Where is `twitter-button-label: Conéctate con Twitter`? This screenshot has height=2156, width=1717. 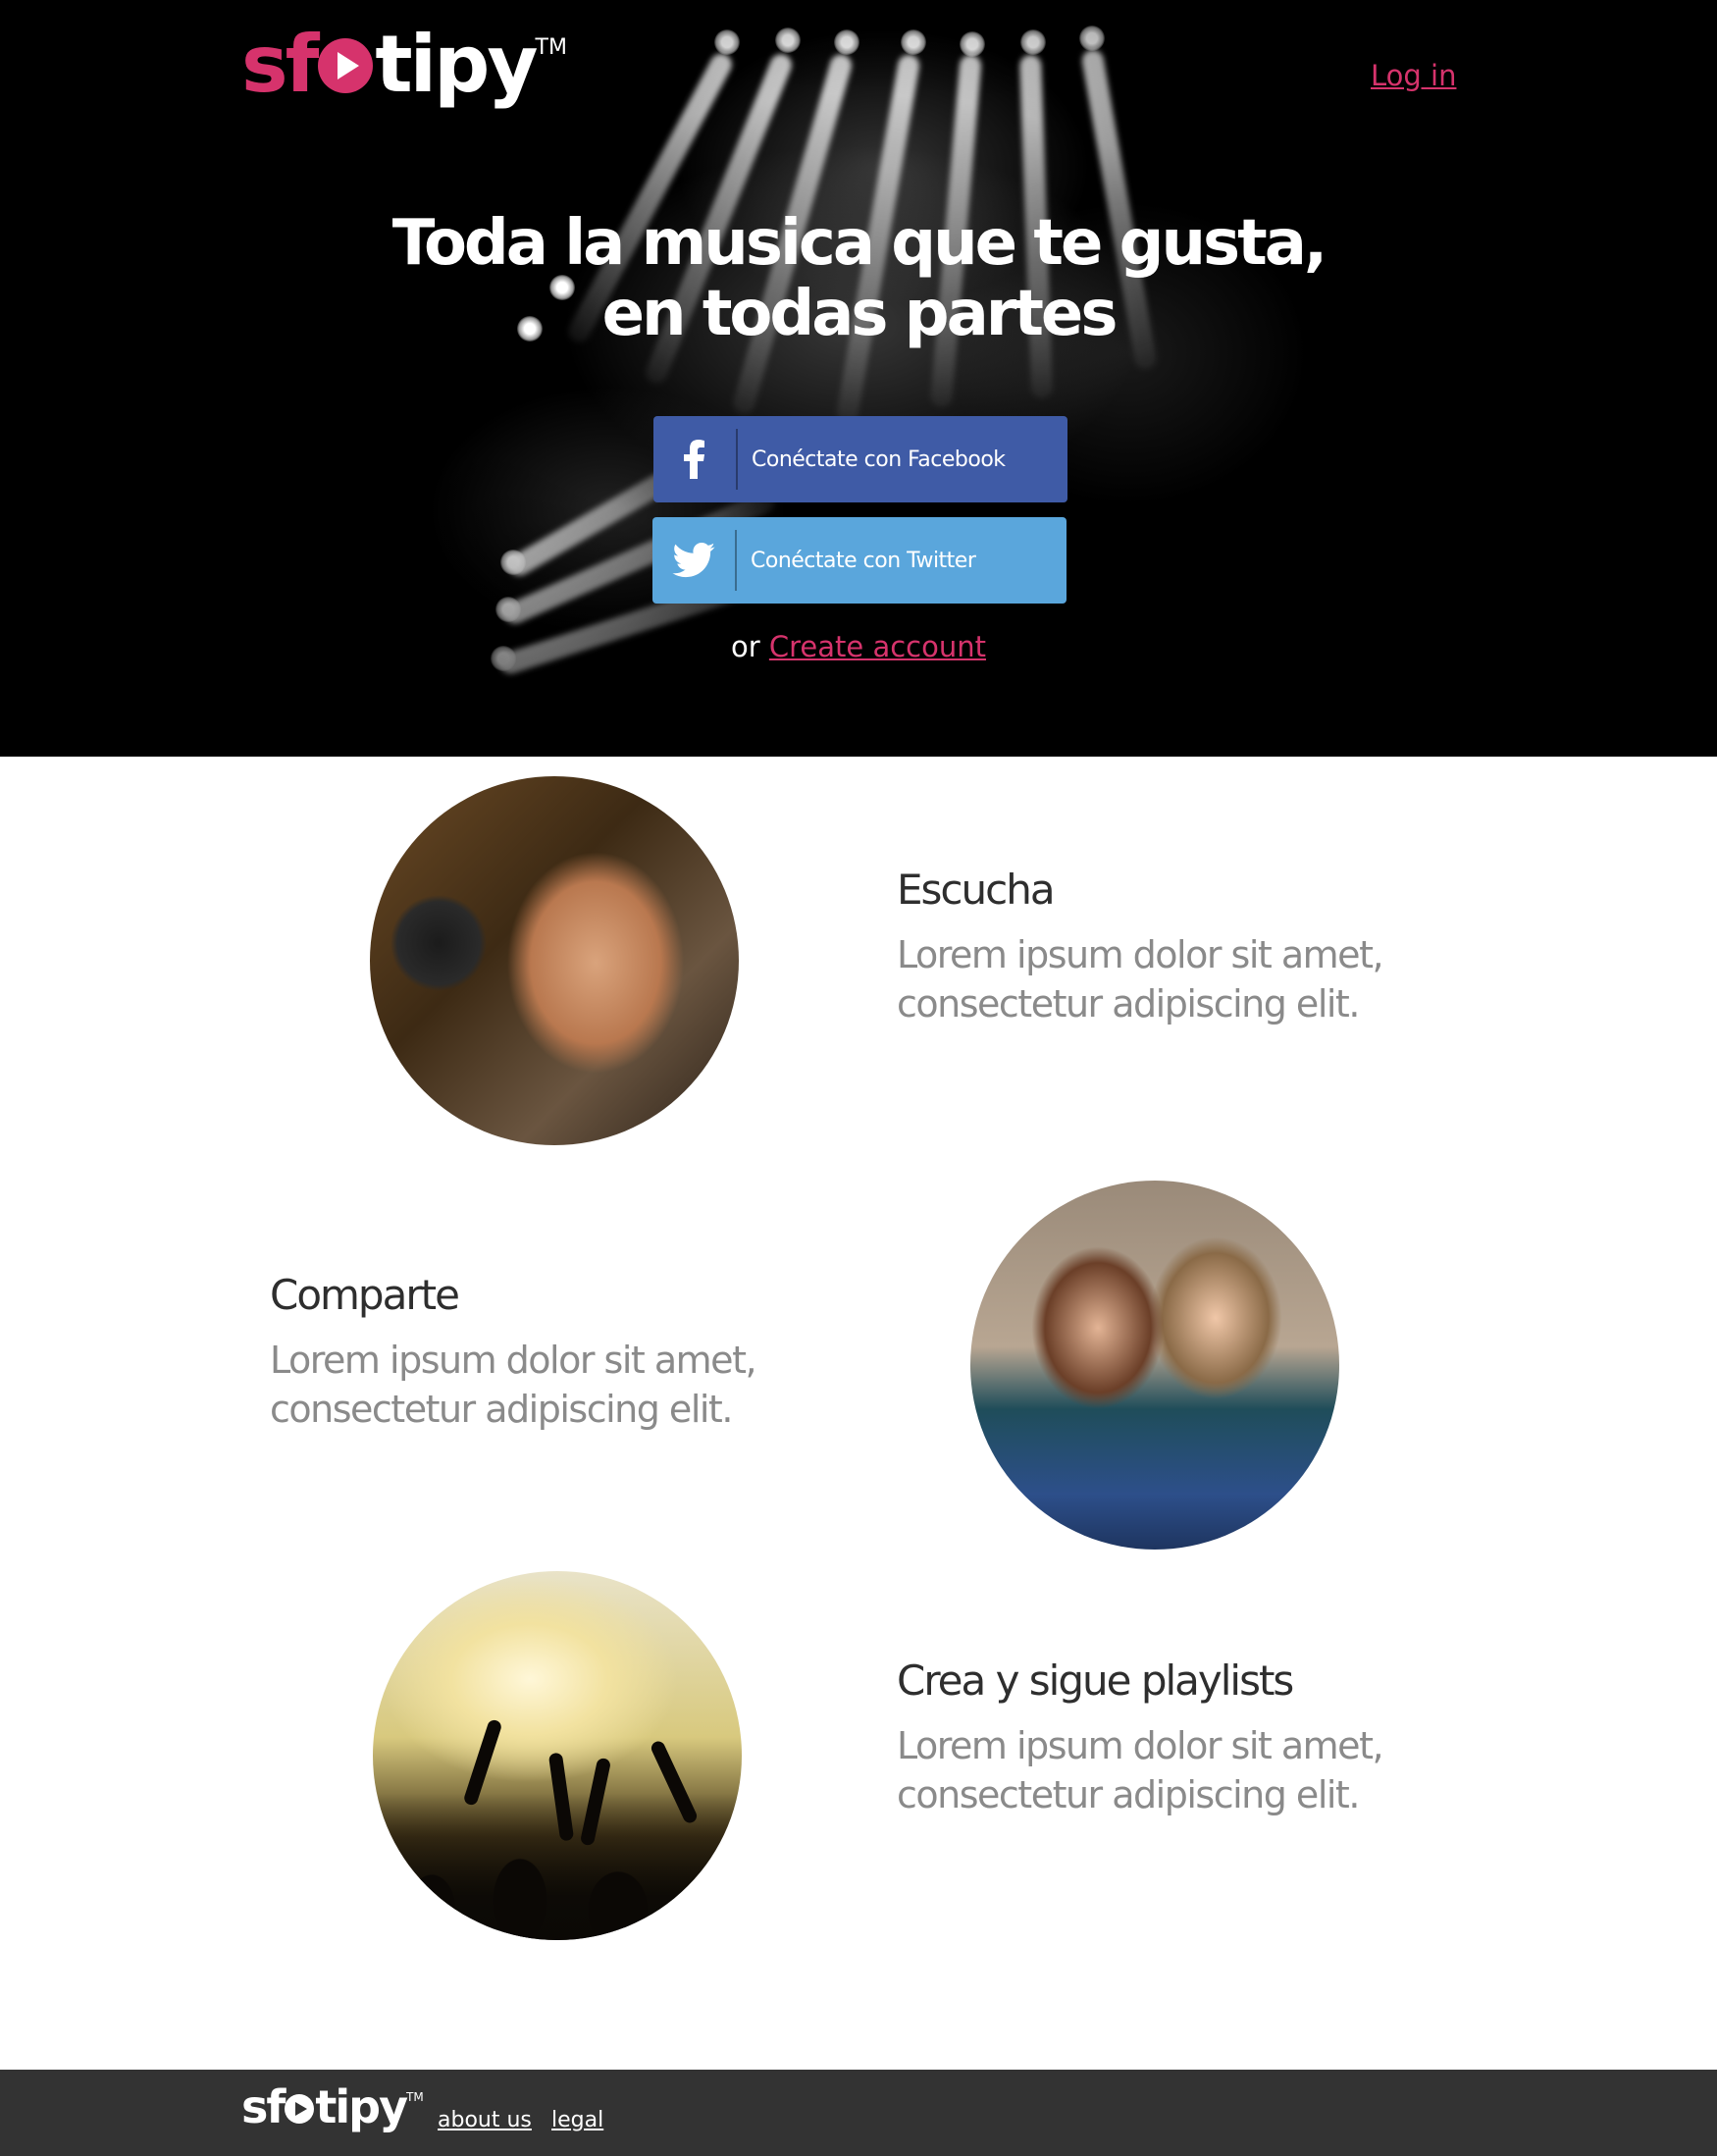 twitter-button-label: Conéctate con Twitter is located at coordinates (863, 560).